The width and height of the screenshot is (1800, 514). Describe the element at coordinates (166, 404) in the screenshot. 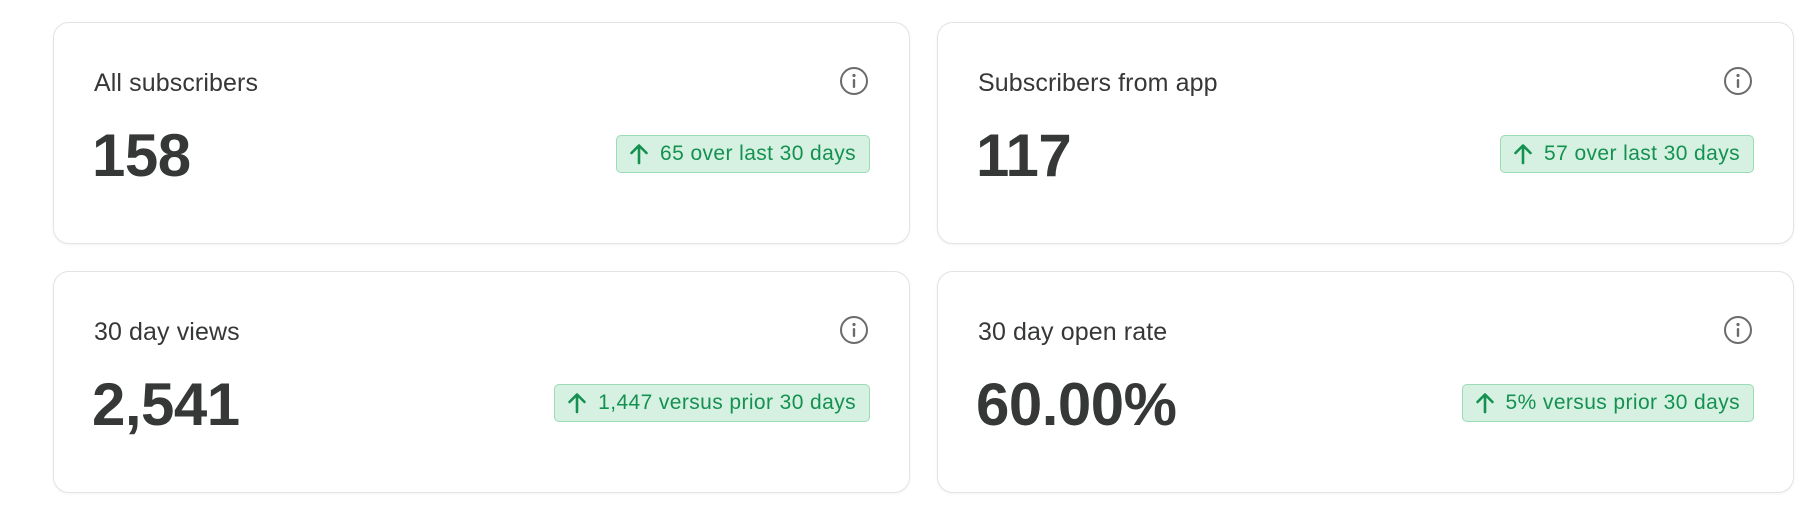

I see `stat-value: 2,541` at that location.